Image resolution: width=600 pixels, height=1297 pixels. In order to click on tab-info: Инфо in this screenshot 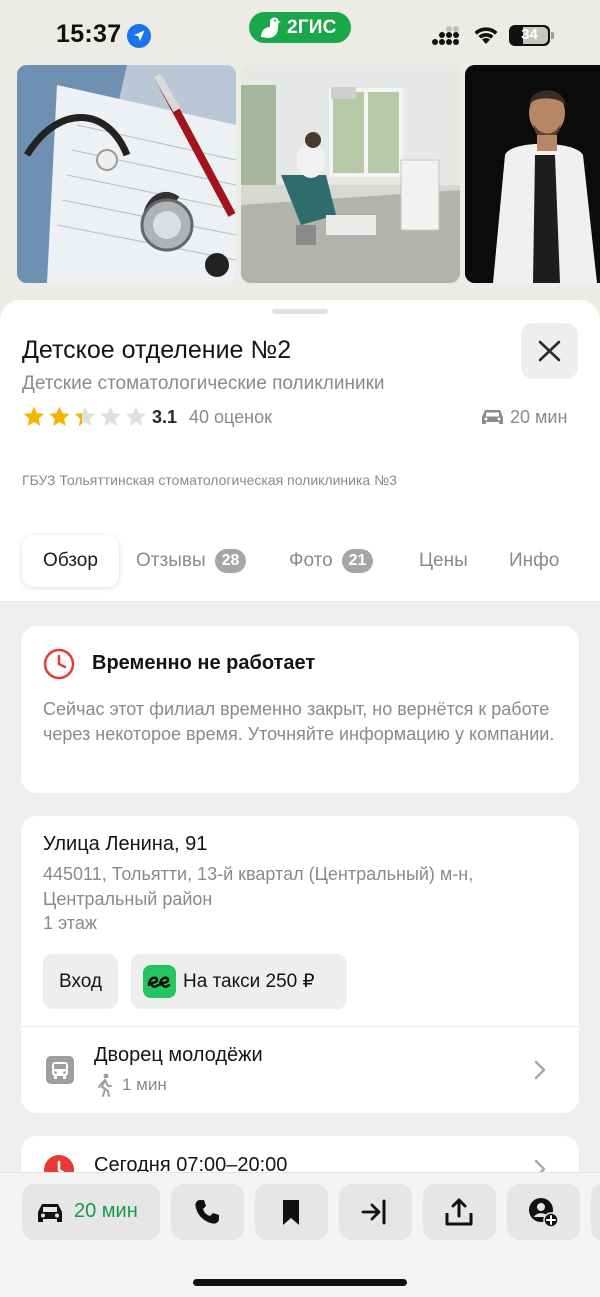, I will do `click(534, 561)`.